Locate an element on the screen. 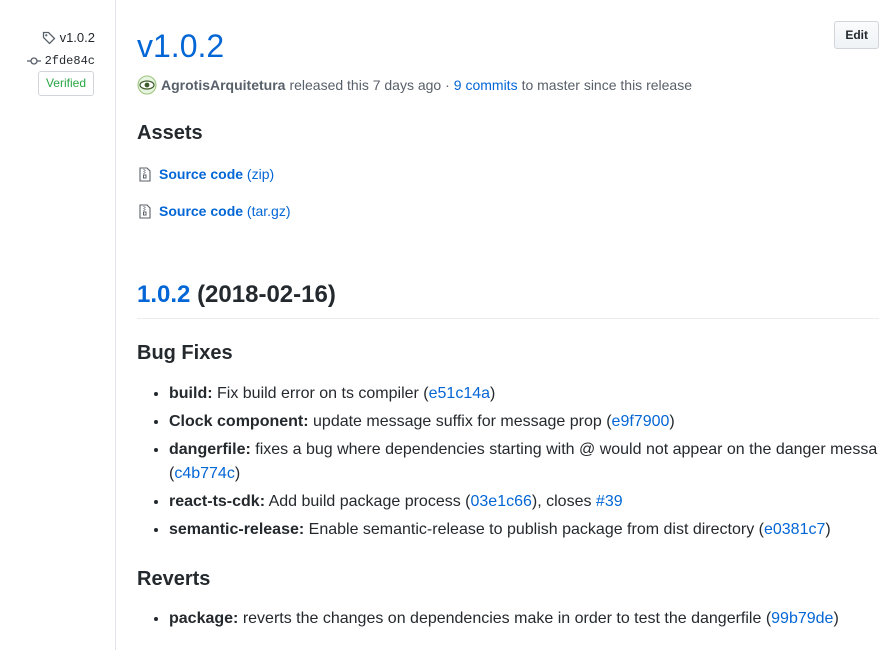 The height and width of the screenshot is (650, 893). item-mid: ), closes is located at coordinates (561, 501).